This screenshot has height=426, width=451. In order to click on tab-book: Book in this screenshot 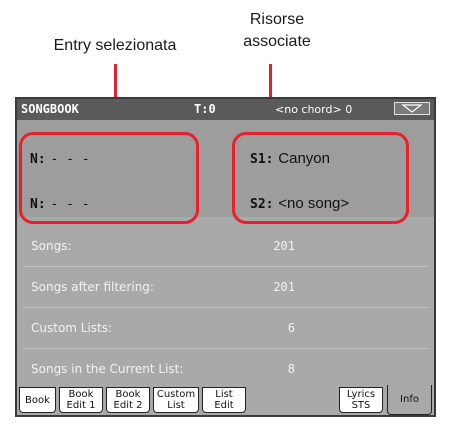, I will do `click(37, 400)`.